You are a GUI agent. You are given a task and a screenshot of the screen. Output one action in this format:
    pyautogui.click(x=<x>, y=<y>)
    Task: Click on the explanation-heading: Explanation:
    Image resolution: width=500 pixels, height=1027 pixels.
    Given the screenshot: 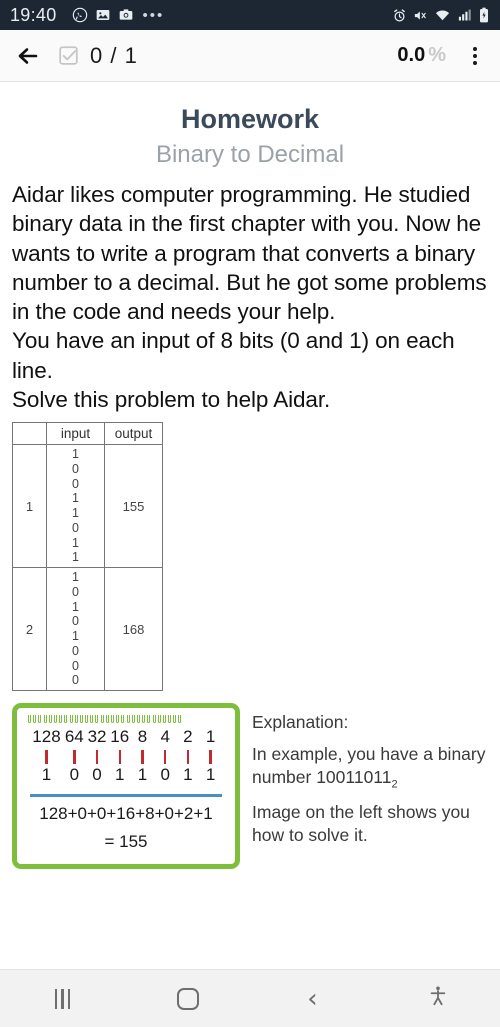 What is the action you would take?
    pyautogui.click(x=300, y=722)
    